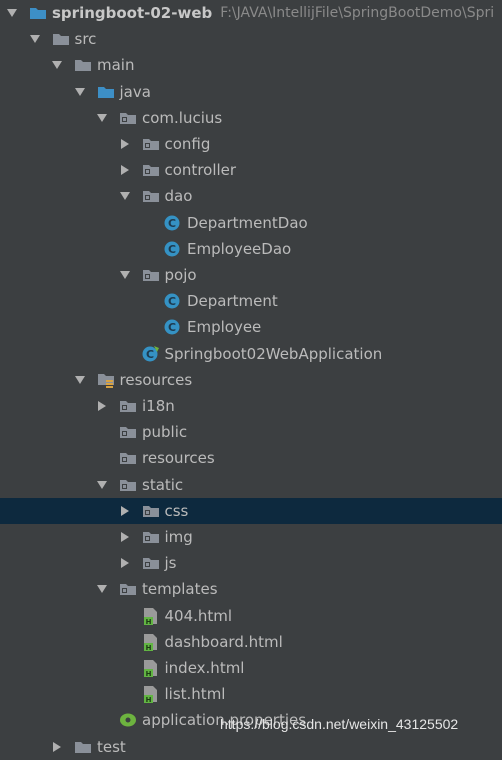 This screenshot has width=502, height=760. Describe the element at coordinates (357, 13) in the screenshot. I see `project-path: F:\JAVA\IntellijFile\SpringBootDemo\Spri` at that location.